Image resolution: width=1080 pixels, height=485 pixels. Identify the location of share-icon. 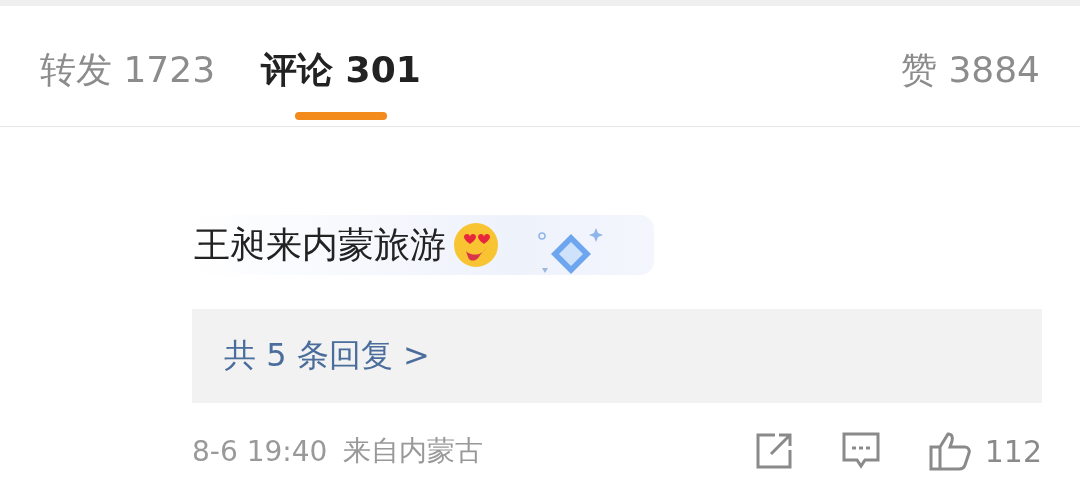
(773, 451).